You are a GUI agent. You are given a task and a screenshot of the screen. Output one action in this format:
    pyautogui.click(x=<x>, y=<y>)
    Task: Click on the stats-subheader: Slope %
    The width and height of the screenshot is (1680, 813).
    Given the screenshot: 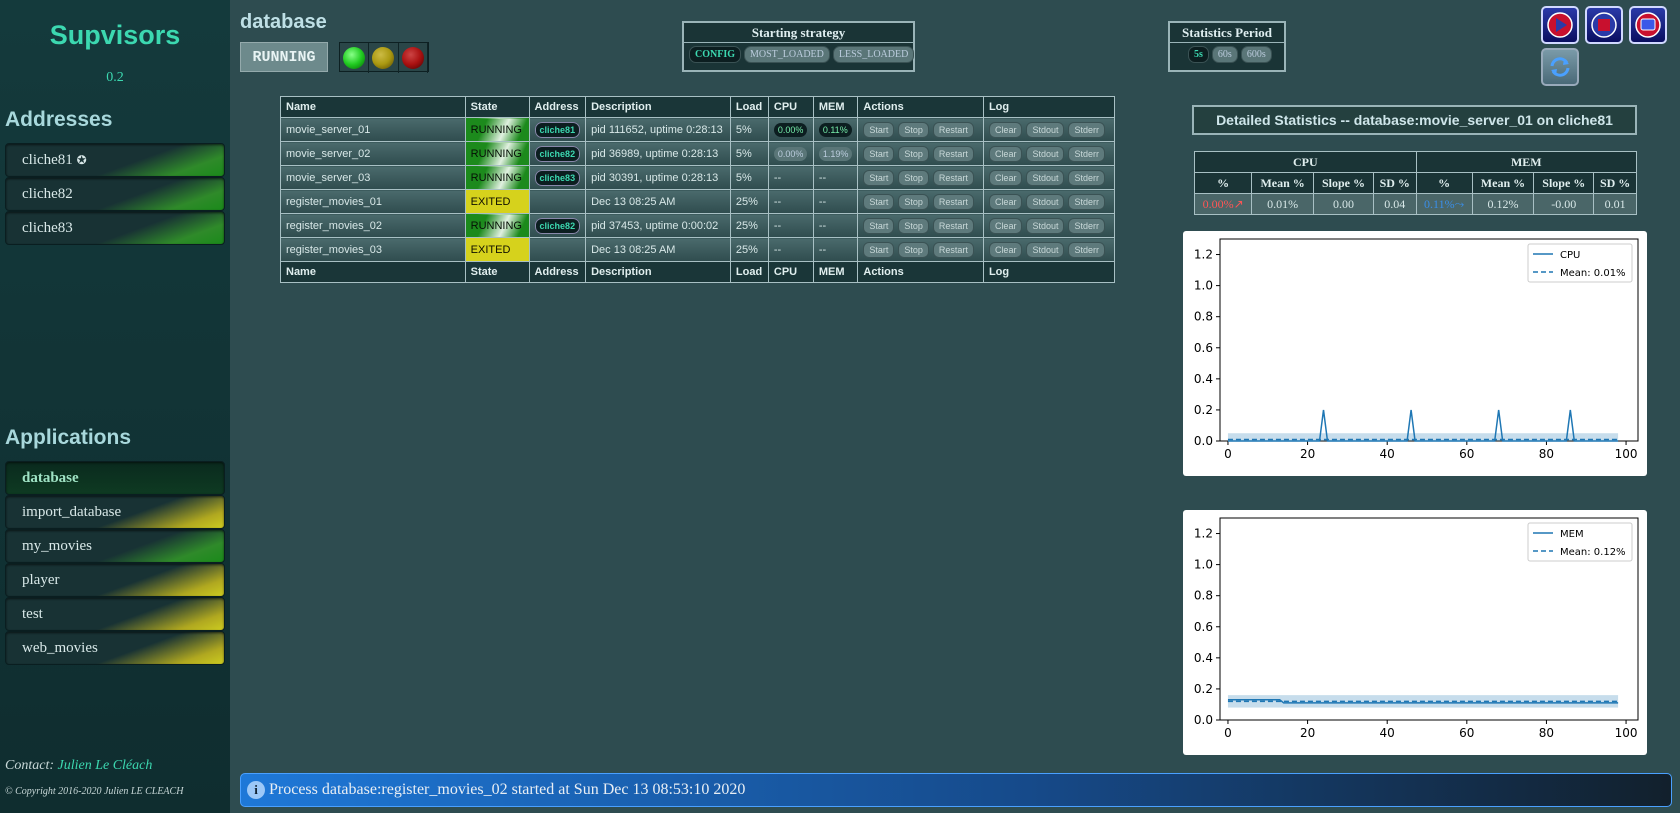 What is the action you would take?
    pyautogui.click(x=1564, y=183)
    